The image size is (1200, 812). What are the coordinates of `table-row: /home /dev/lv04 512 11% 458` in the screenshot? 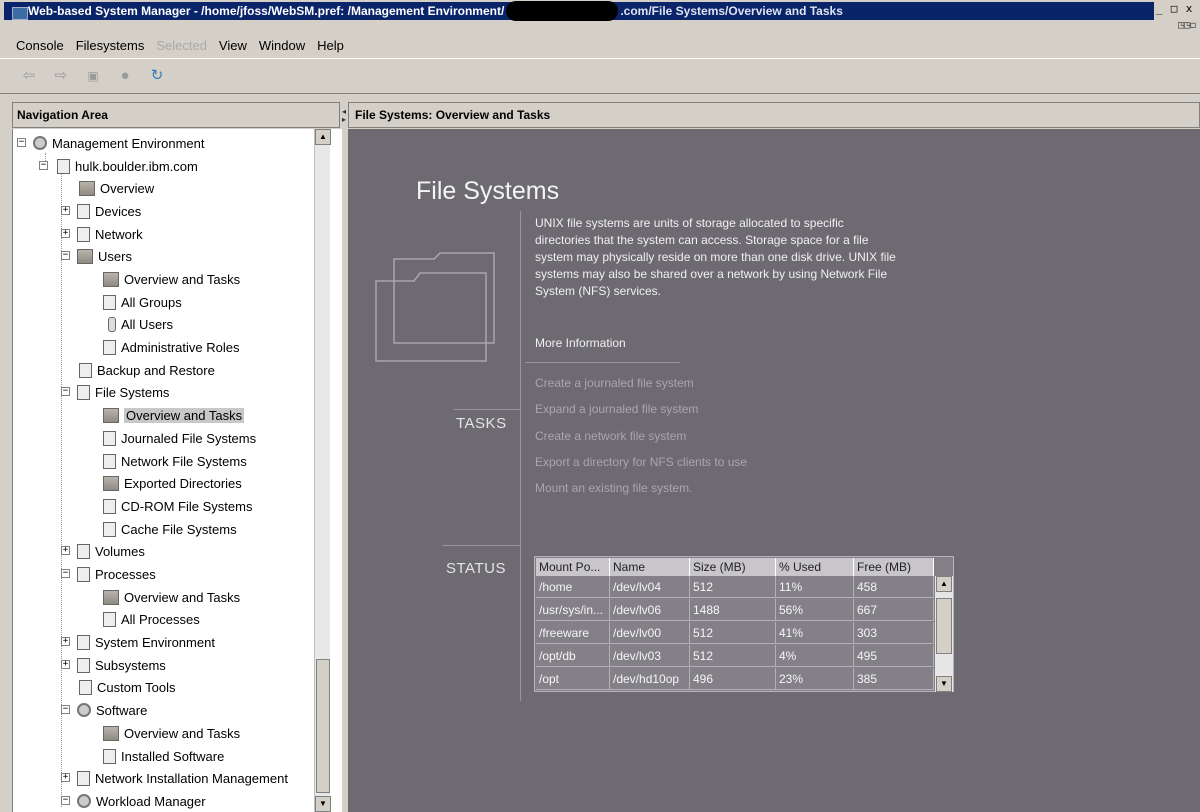 It's located at (735, 587).